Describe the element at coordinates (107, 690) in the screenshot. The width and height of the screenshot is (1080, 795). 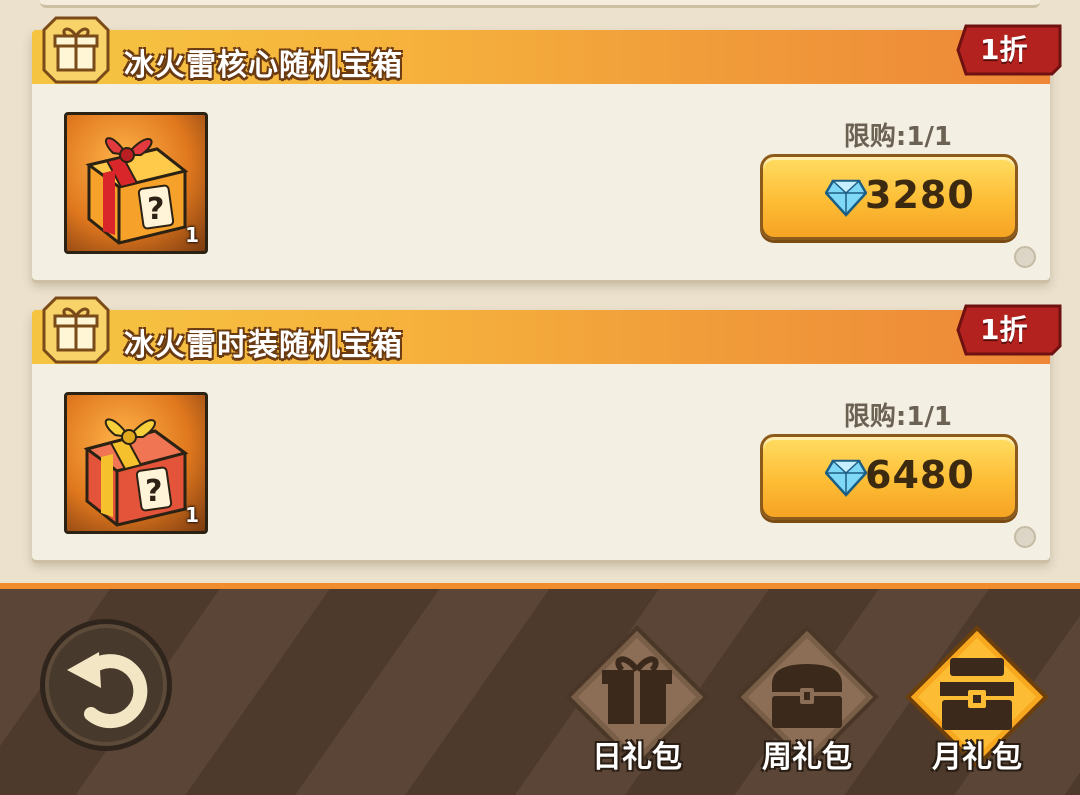
I see `back-arrow-icon` at that location.